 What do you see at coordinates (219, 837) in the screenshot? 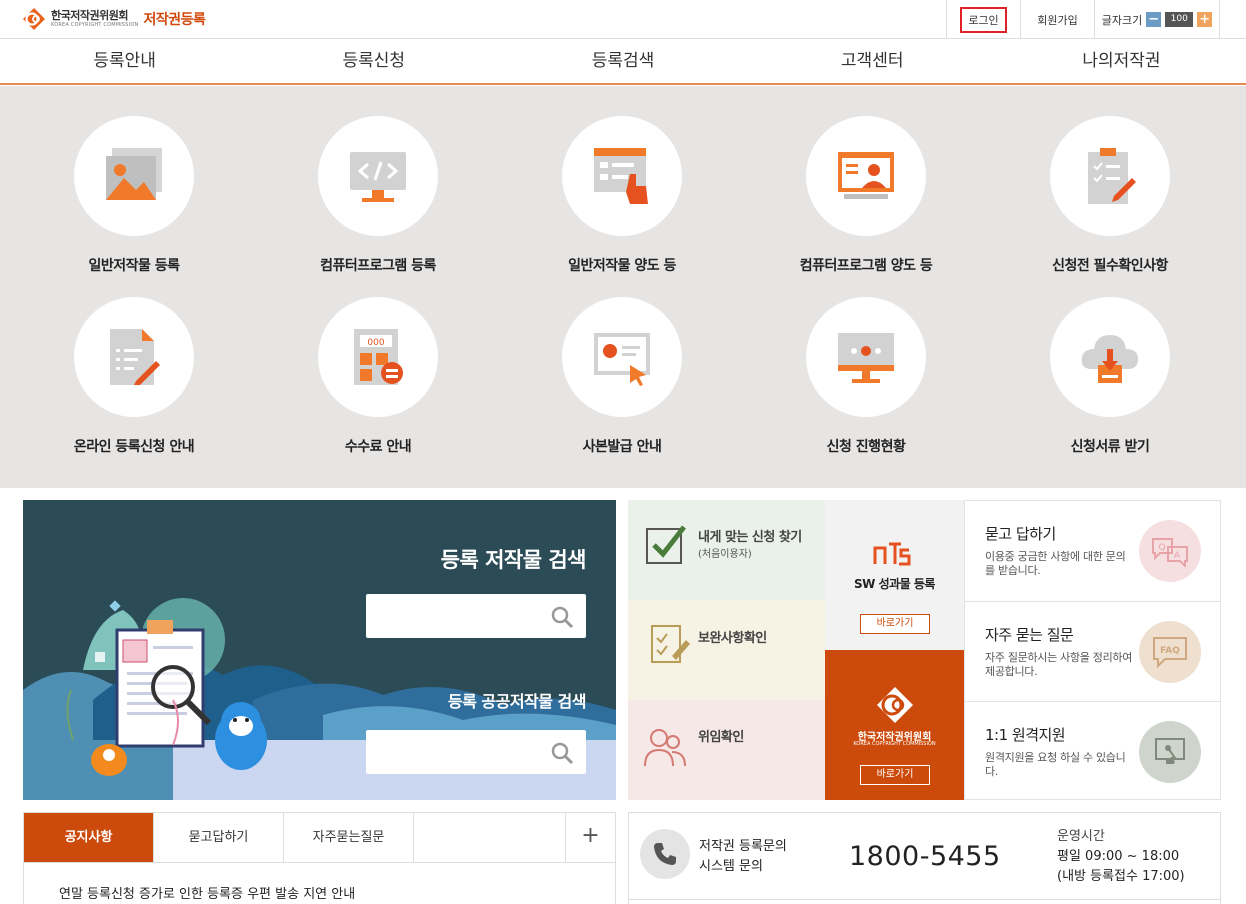
I see `tab-qna: 묻고답하기` at bounding box center [219, 837].